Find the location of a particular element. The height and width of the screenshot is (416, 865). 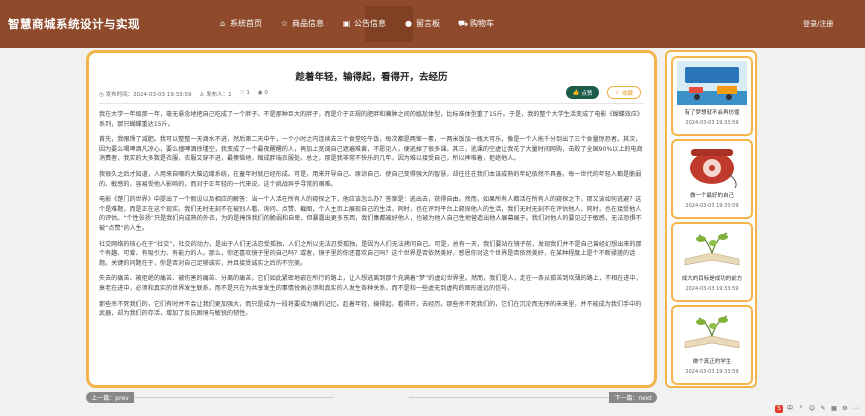

meta-divider is located at coordinates (371, 103).